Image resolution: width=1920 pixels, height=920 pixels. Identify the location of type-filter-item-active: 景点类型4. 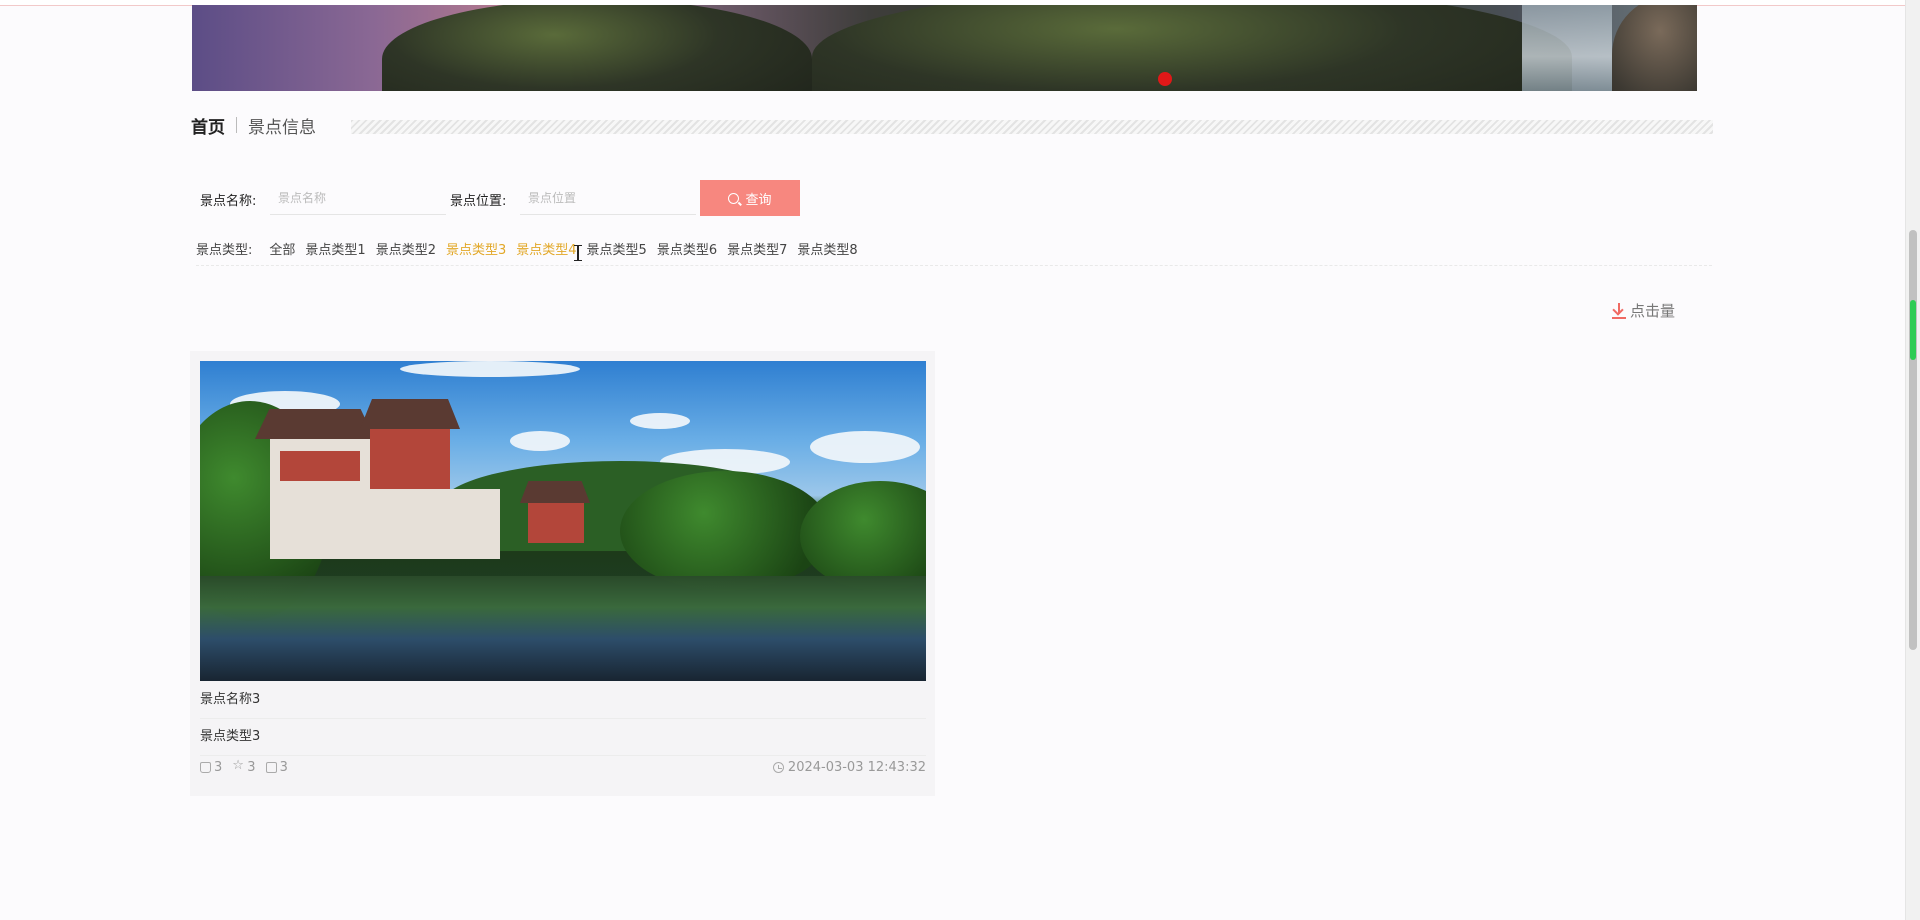
(546, 252).